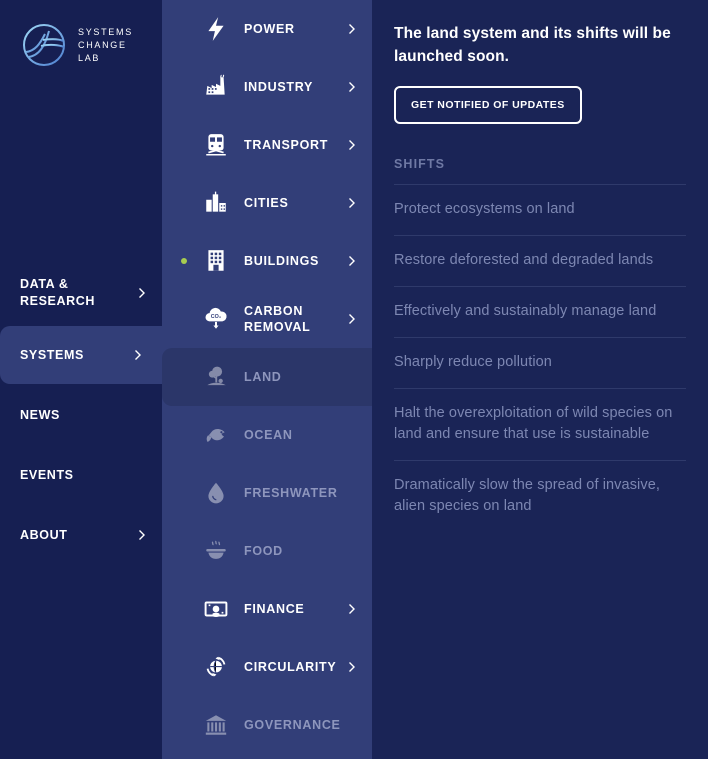 This screenshot has height=759, width=708. Describe the element at coordinates (44, 534) in the screenshot. I see `sidebar-item-label: ABOUT` at that location.